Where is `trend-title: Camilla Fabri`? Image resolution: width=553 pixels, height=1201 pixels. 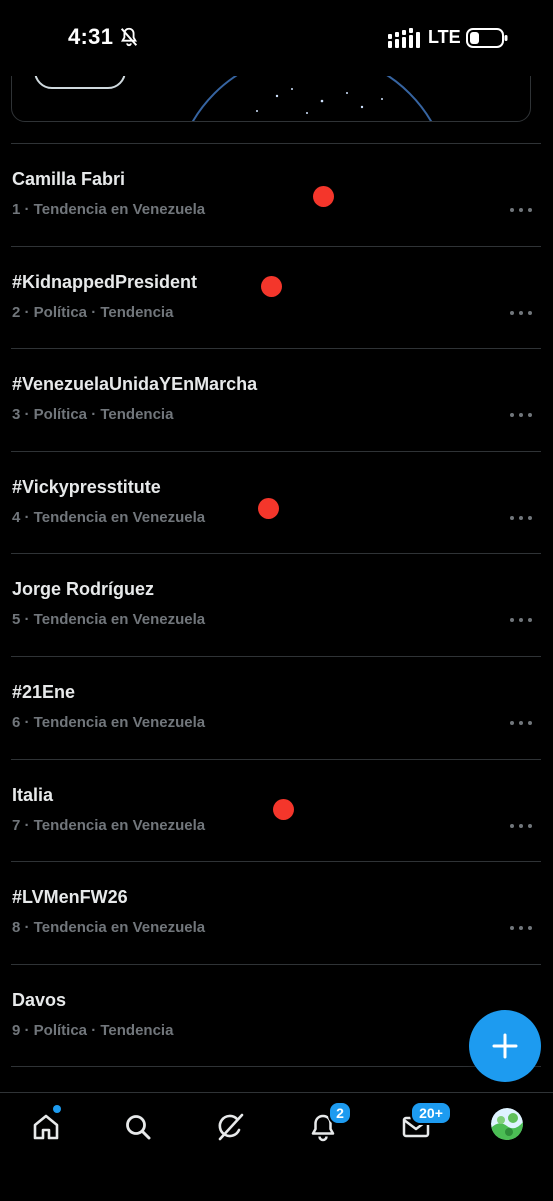
trend-title: Camilla Fabri is located at coordinates (69, 179).